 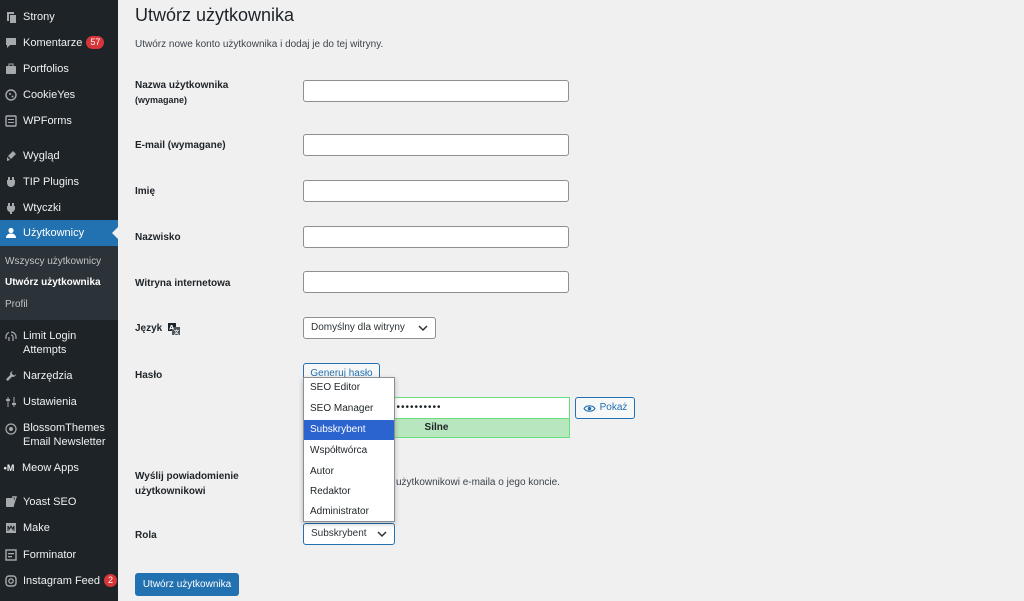 What do you see at coordinates (50, 468) in the screenshot?
I see `sidebar-item-label: Meow Apps` at bounding box center [50, 468].